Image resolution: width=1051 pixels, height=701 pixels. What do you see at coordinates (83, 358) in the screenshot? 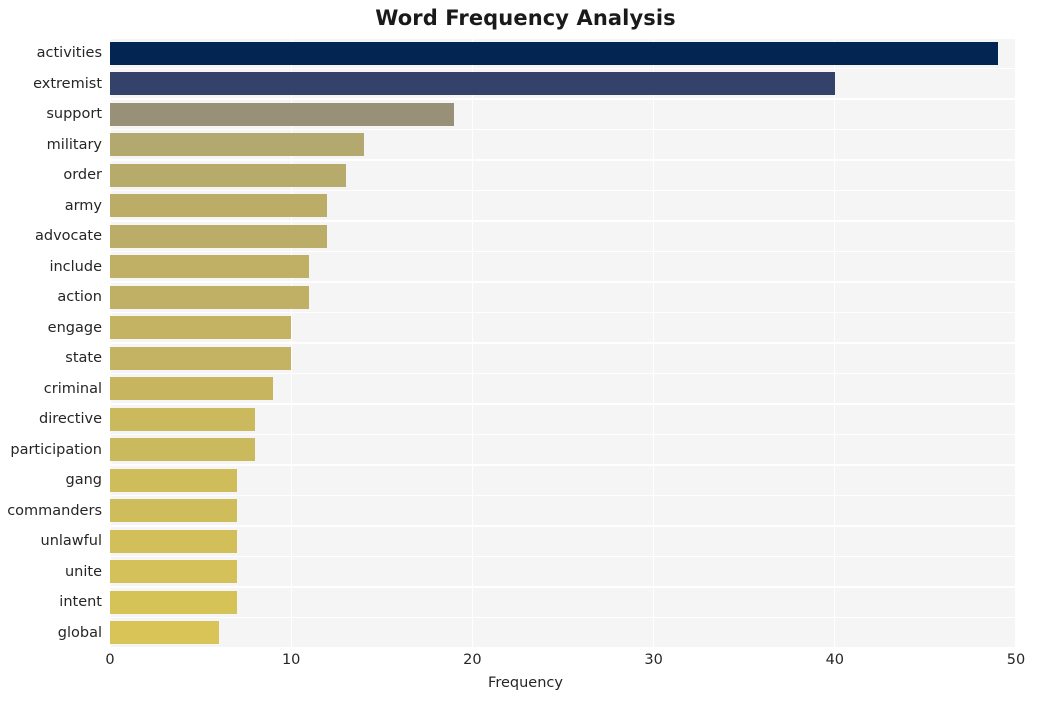
I see `y-axis-tick-label: state` at bounding box center [83, 358].